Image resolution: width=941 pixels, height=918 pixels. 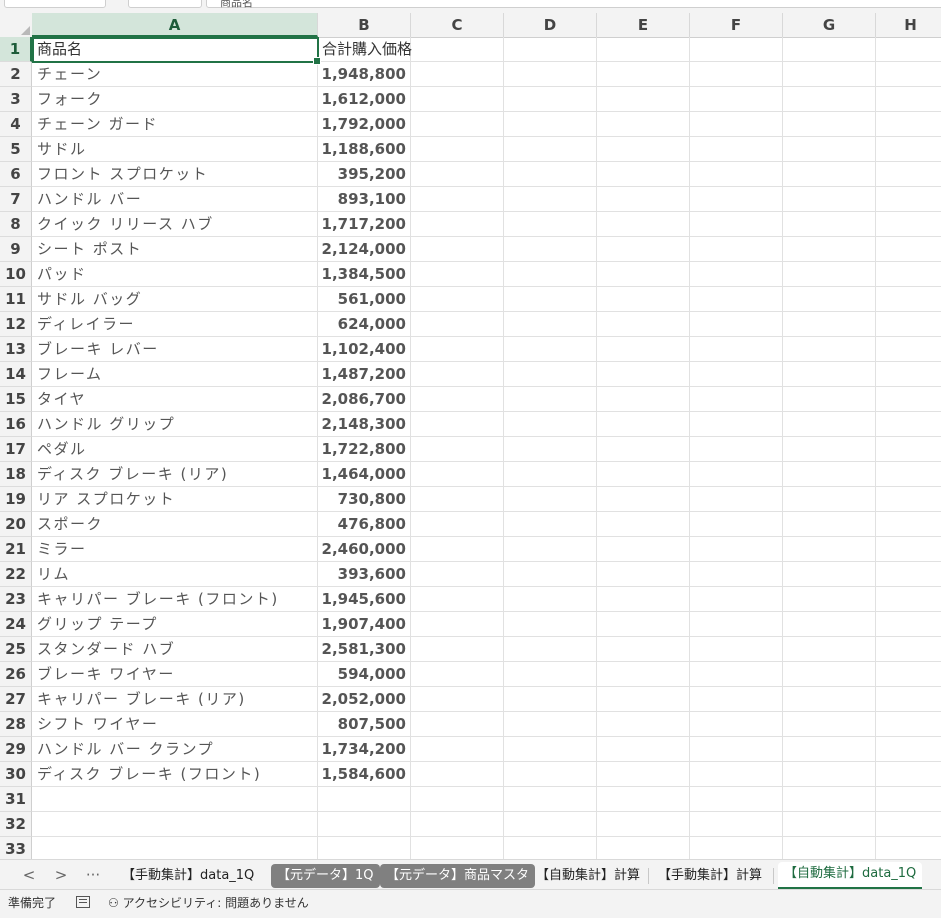 I want to click on cell-total-price: 2,581,300, so click(x=364, y=649).